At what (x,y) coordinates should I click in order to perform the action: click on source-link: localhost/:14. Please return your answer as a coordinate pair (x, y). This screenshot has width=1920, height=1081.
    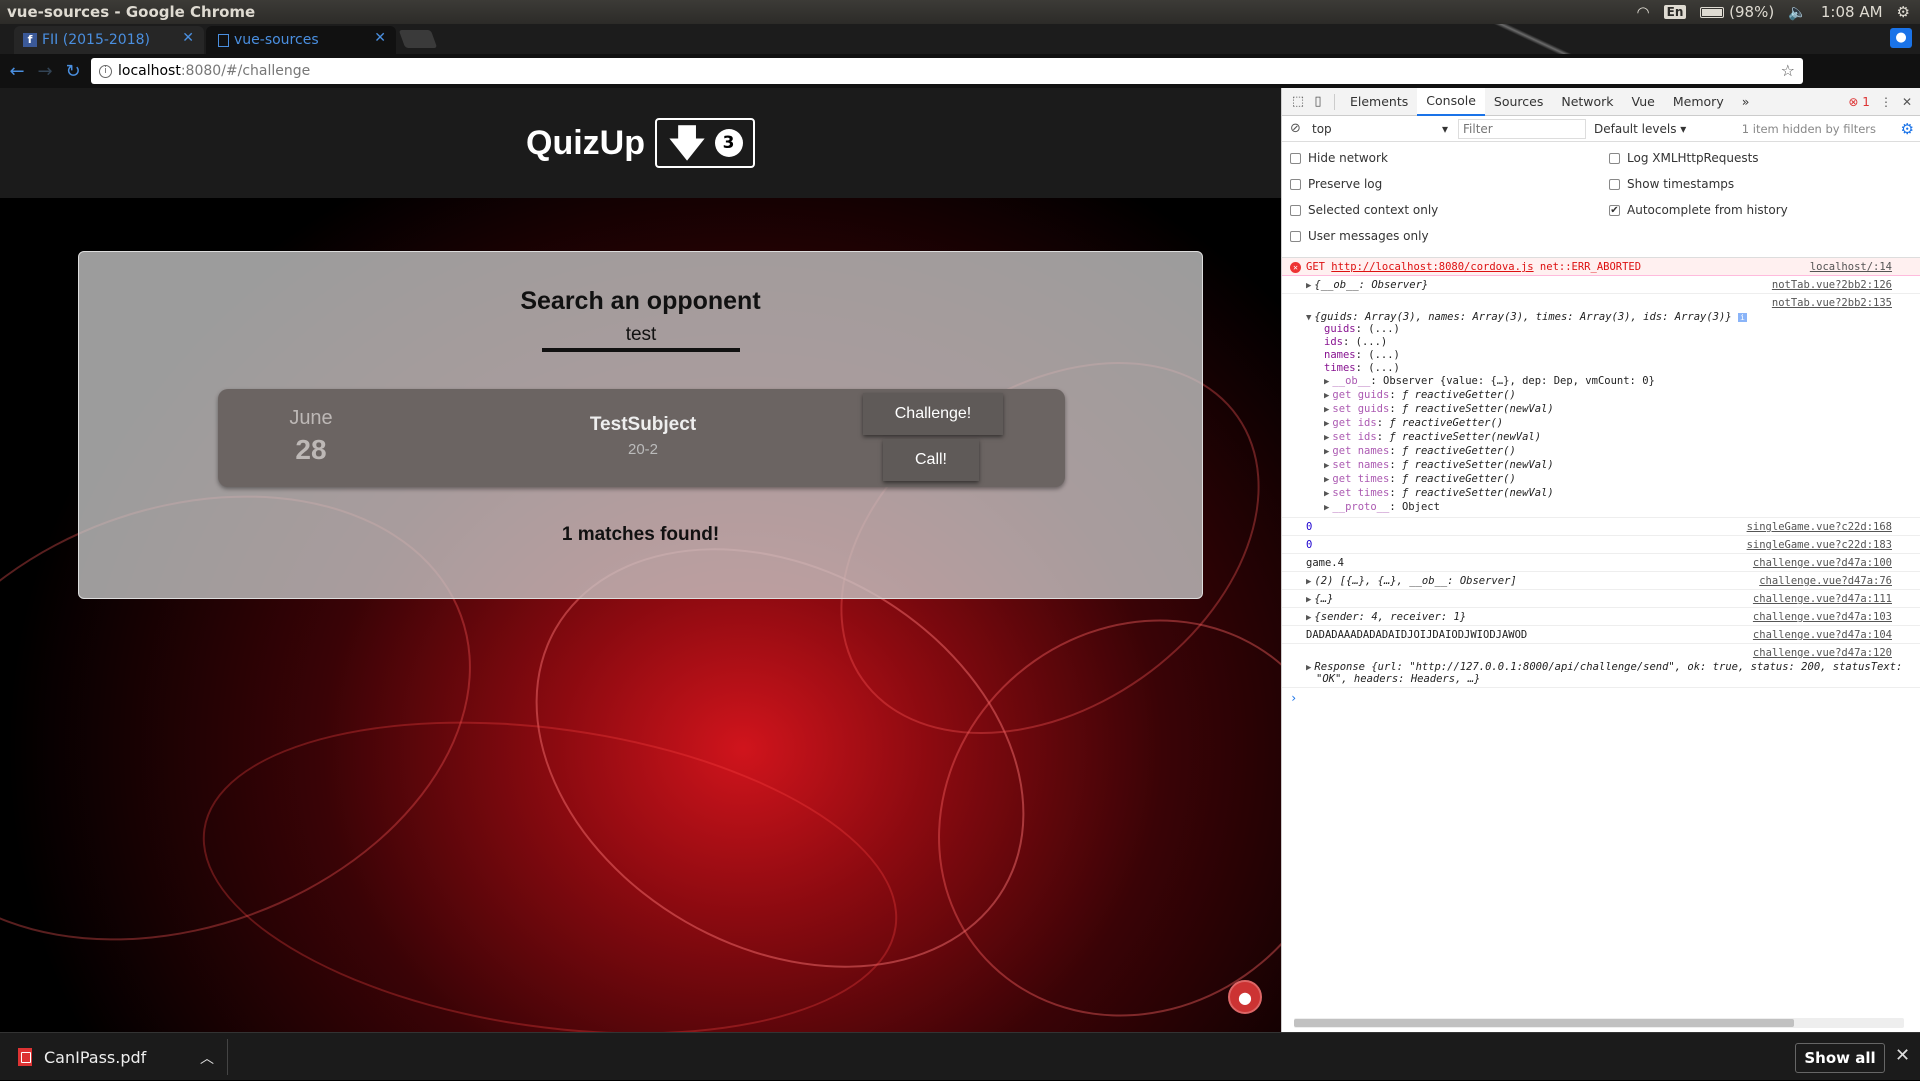
    Looking at the image, I should click on (1851, 267).